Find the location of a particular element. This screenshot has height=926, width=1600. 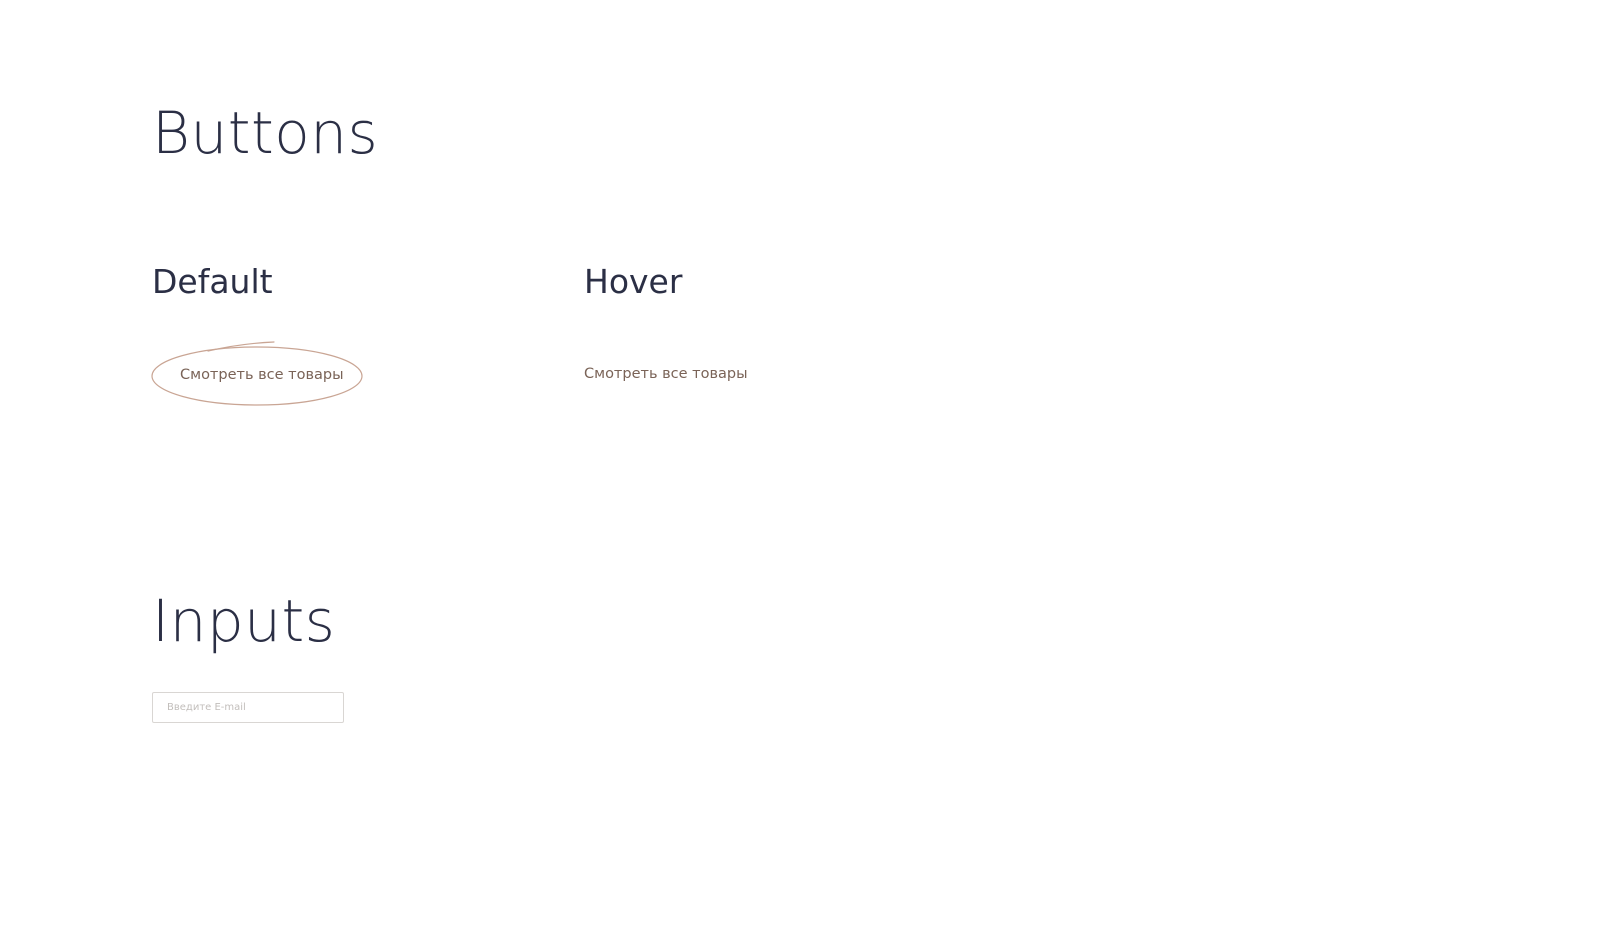

view-all-products-button-hover: Смотреть все товары is located at coordinates (666, 375).